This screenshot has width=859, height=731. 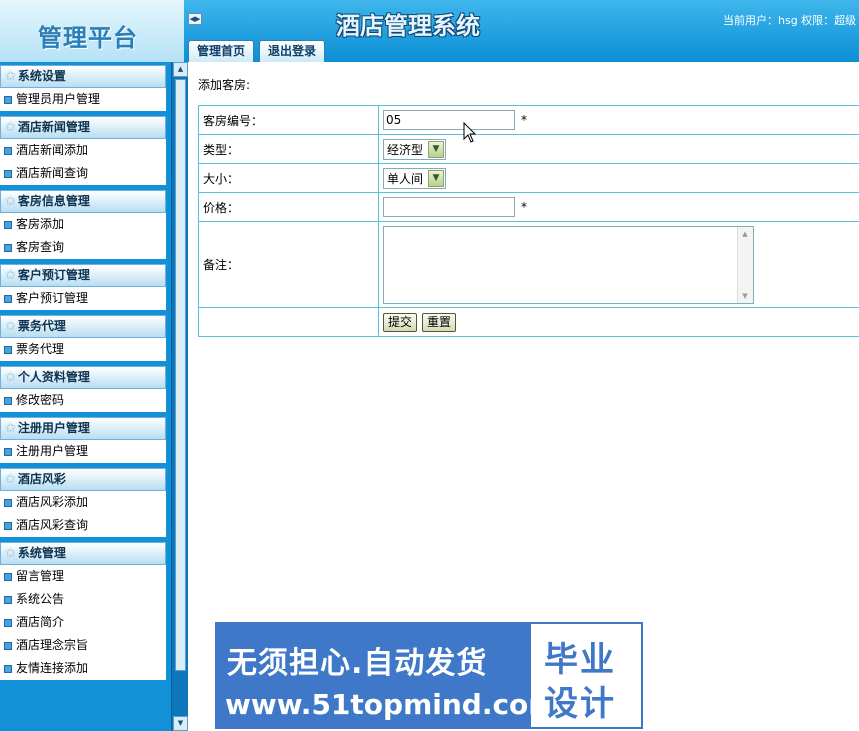 What do you see at coordinates (53, 127) in the screenshot?
I see `menu-header-label: 酒店新闻管理` at bounding box center [53, 127].